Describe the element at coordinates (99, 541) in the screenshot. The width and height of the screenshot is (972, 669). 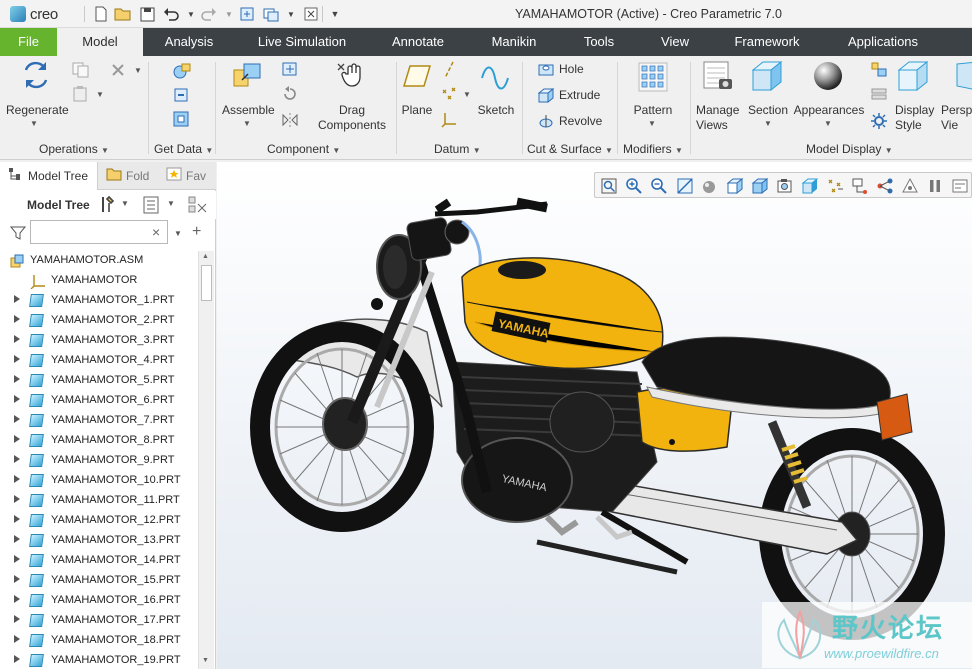
I see `tree-row: YAMAHAMOTOR_13.PRT` at that location.